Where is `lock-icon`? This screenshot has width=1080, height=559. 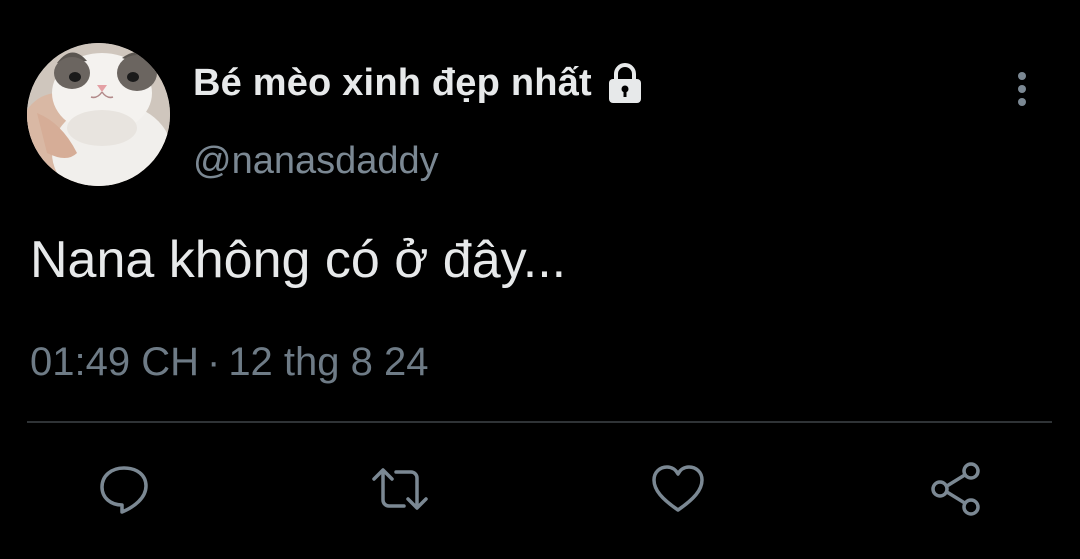
lock-icon is located at coordinates (625, 83).